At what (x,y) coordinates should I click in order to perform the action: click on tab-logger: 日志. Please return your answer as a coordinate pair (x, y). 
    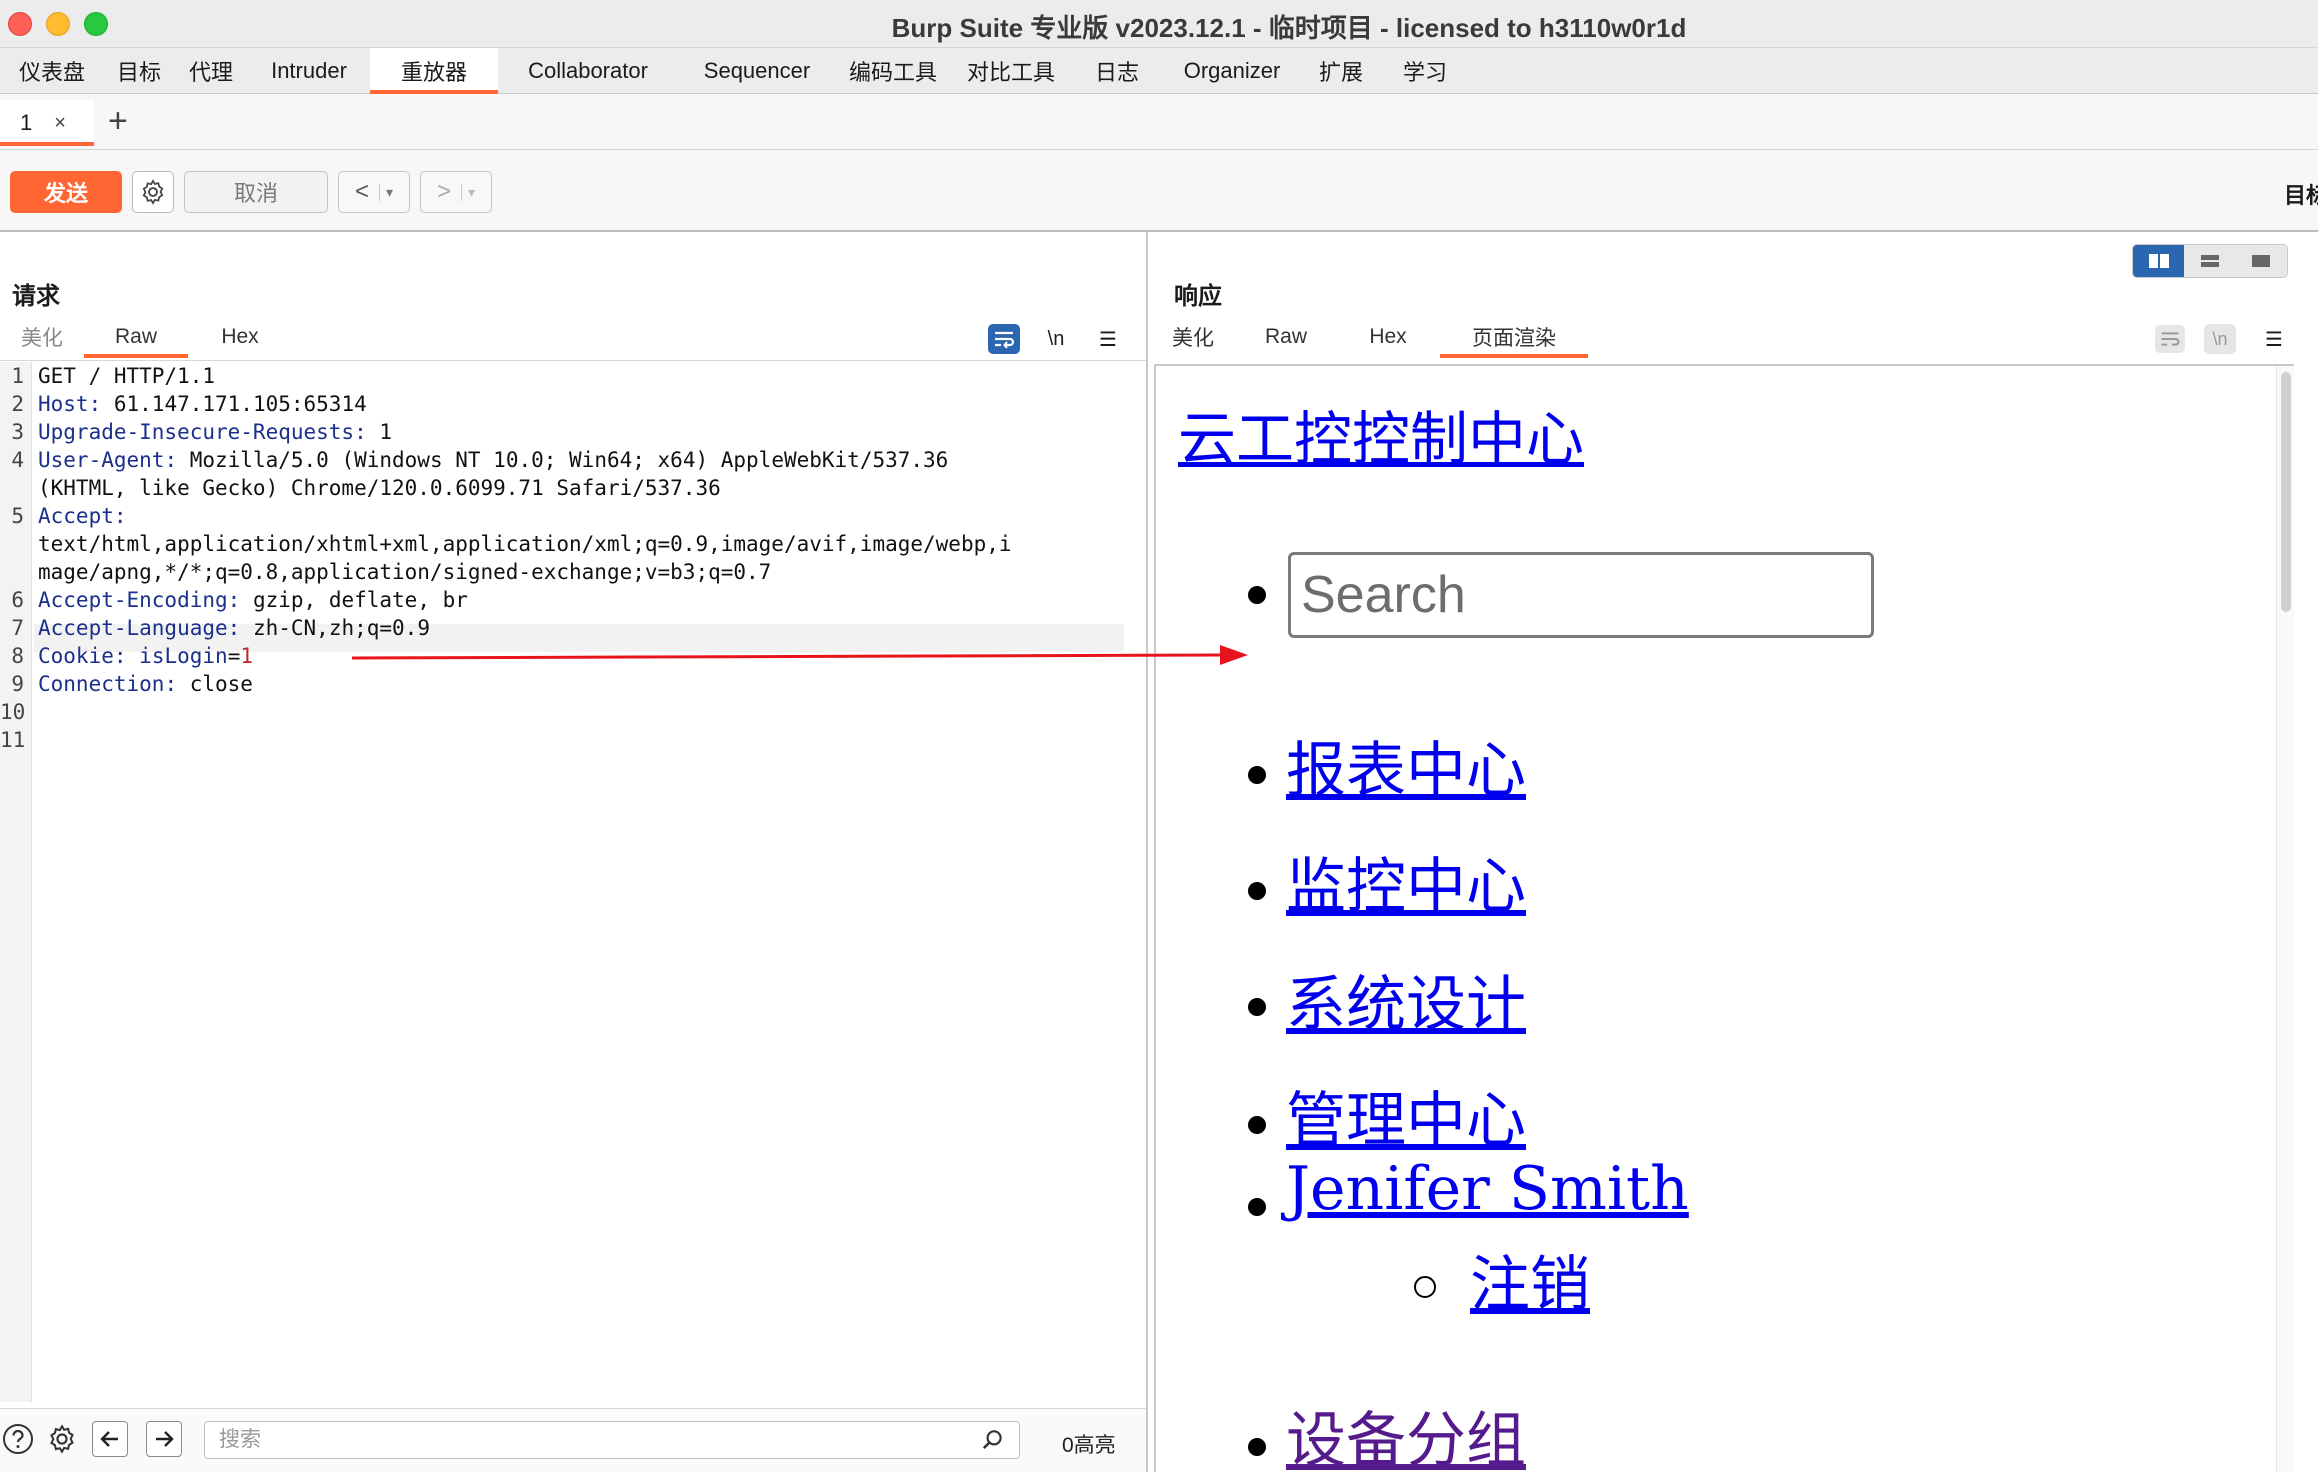
    Looking at the image, I should click on (1117, 71).